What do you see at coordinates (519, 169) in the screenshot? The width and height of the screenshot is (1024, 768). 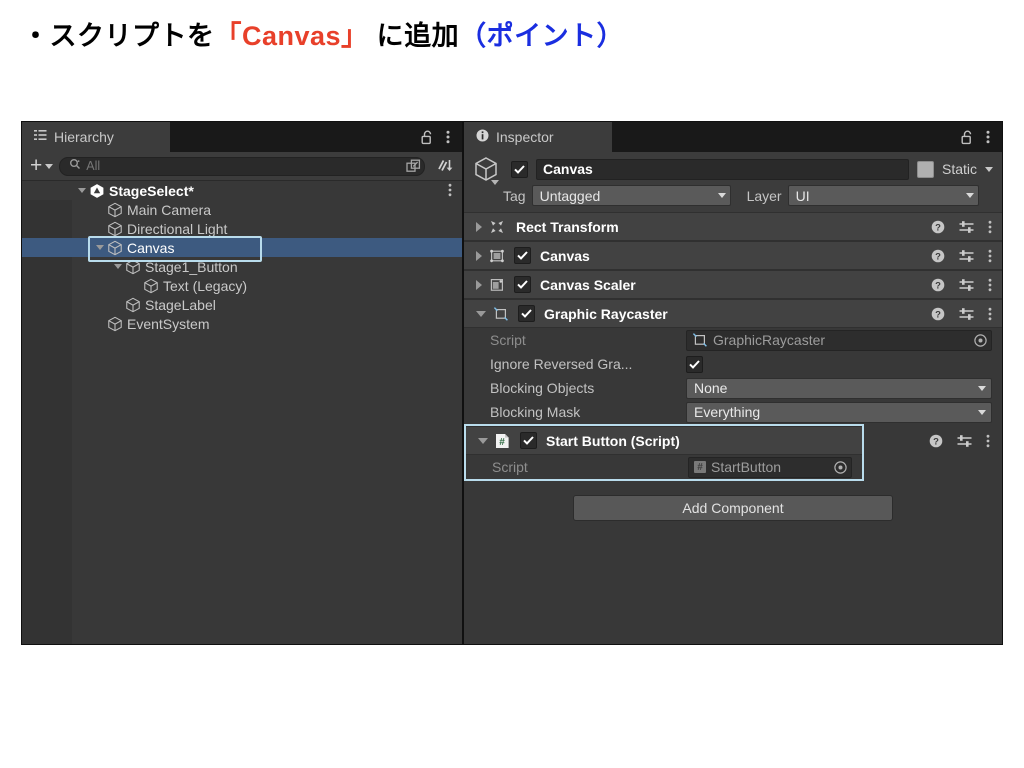 I see `gameobject-enabled-checkbox` at bounding box center [519, 169].